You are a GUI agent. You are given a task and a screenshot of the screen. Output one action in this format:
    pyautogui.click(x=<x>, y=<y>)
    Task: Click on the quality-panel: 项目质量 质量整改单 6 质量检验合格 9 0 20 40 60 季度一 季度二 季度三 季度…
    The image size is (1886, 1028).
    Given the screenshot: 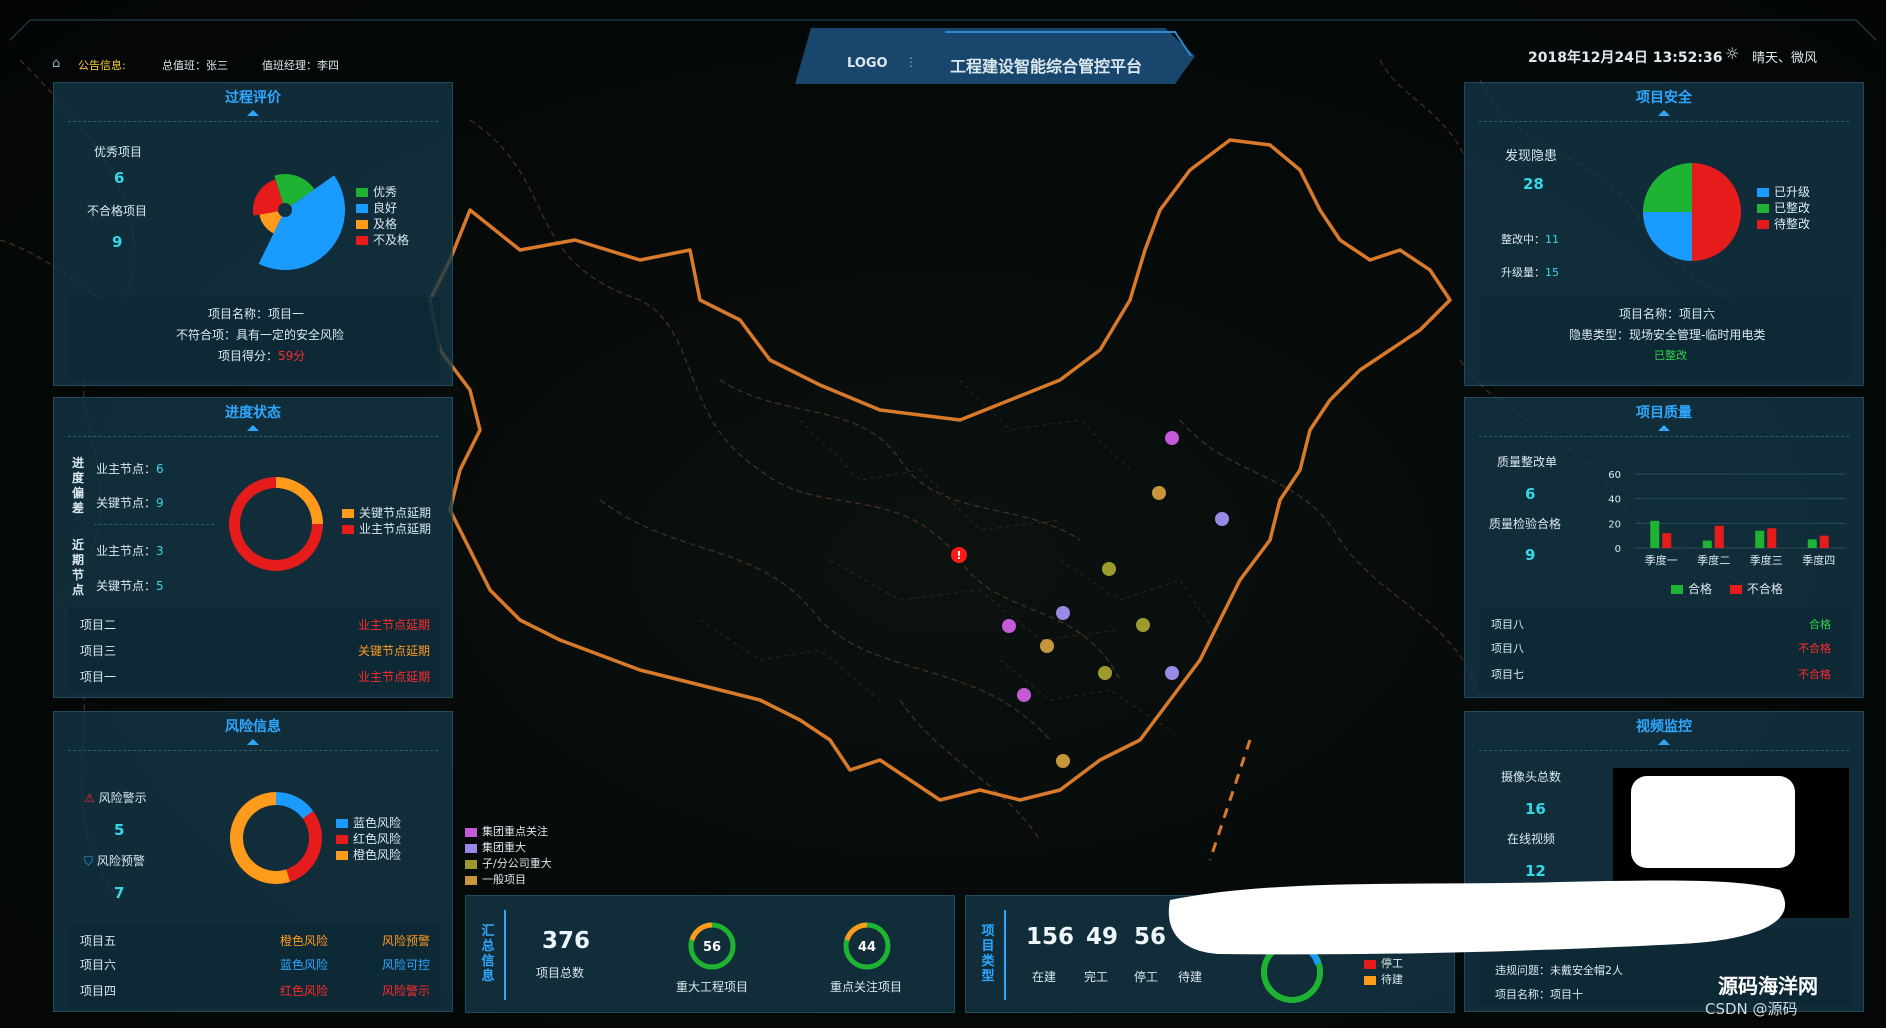 What is the action you would take?
    pyautogui.click(x=1664, y=547)
    